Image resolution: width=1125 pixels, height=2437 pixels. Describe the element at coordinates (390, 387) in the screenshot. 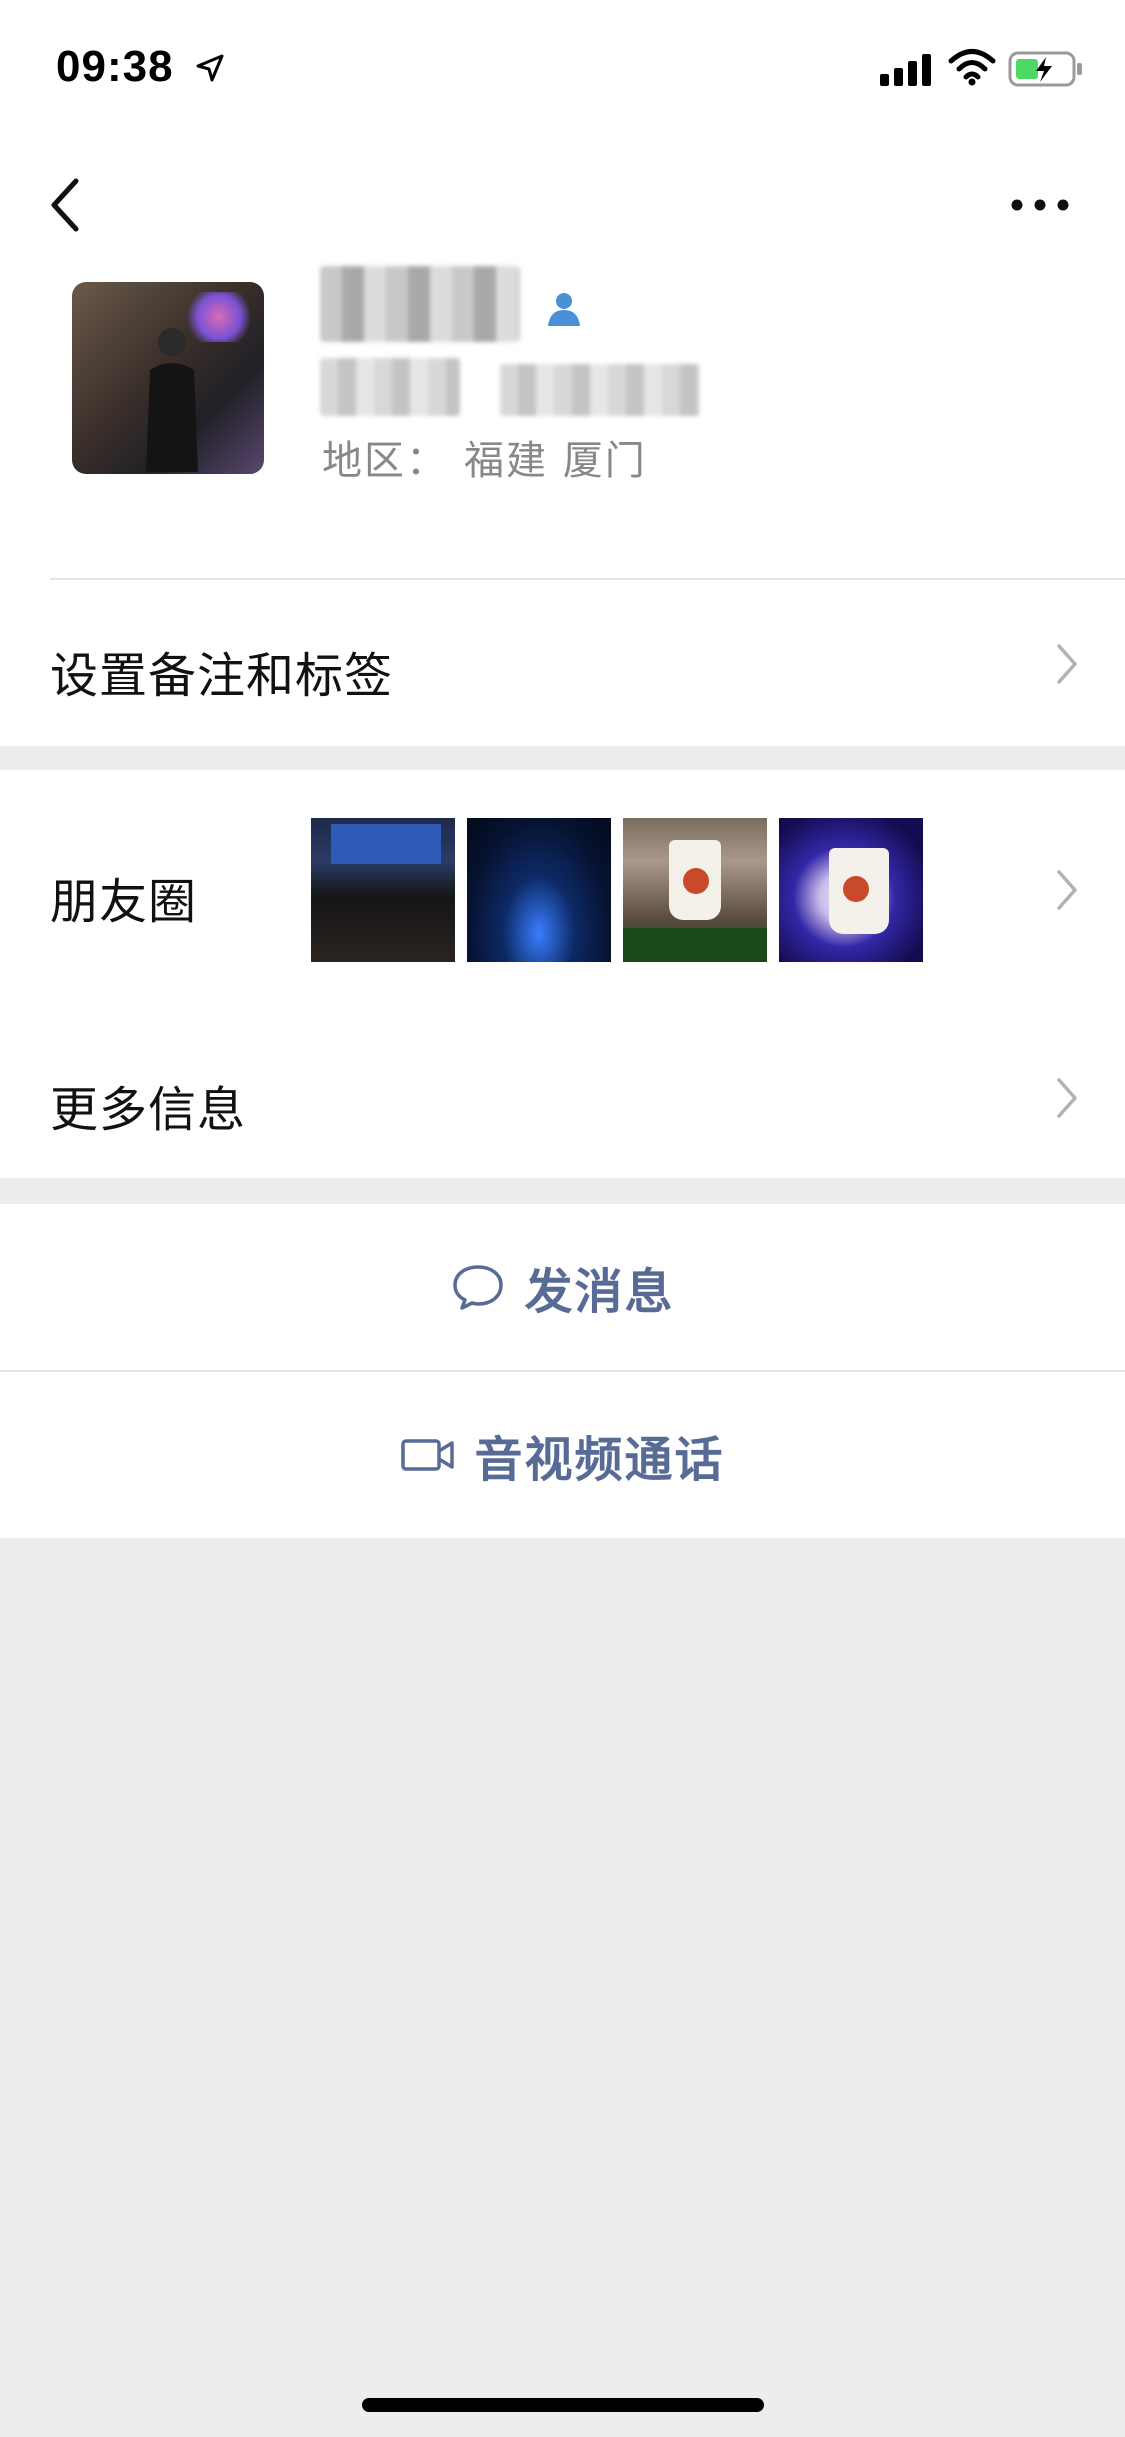

I see `wechat-id-label-redacted` at that location.